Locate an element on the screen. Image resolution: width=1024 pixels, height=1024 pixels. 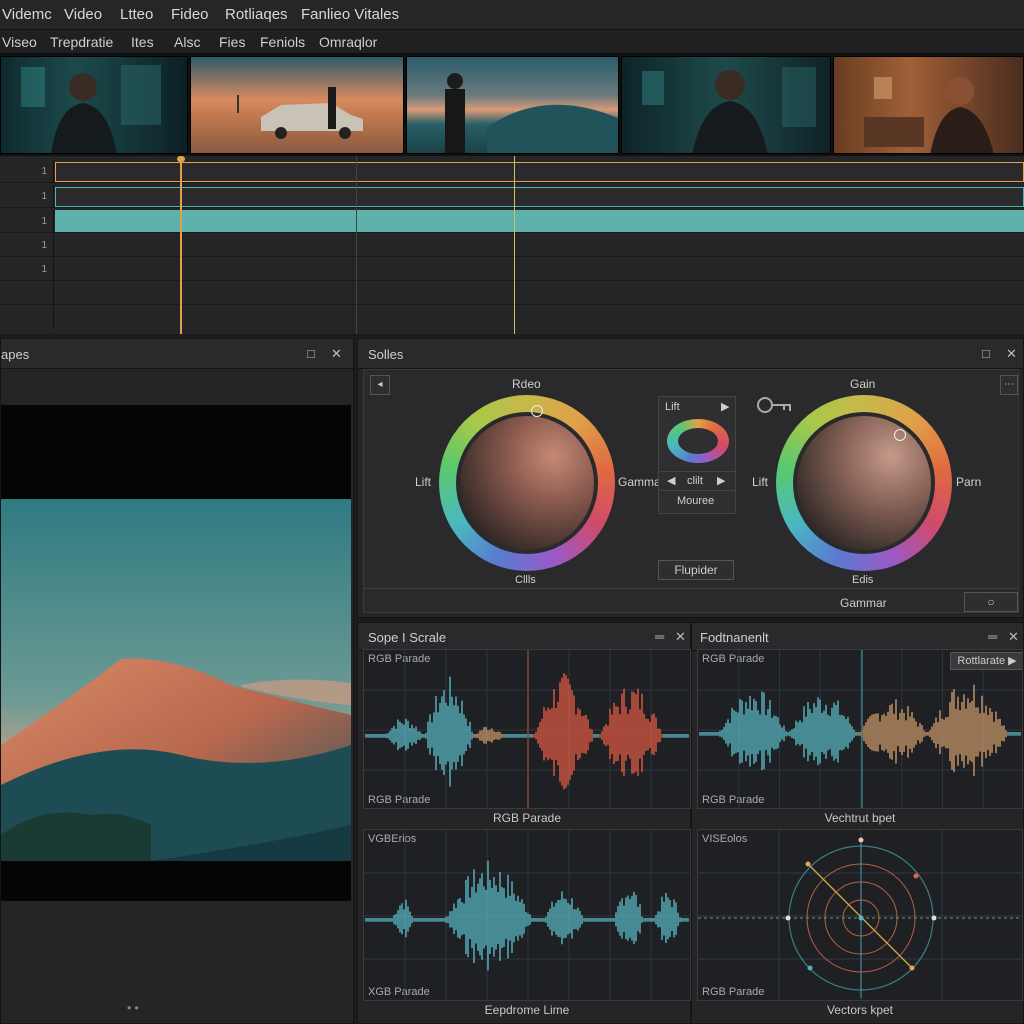
waveform-scope: RGB Parade RGB Parade Rottlarate ▶ is located at coordinates (860, 729).